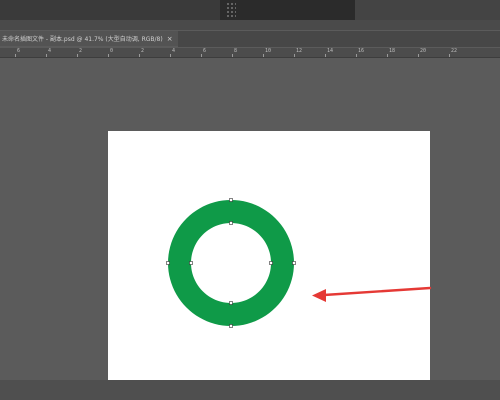  I want to click on tab-bar-empty, so click(339, 39).